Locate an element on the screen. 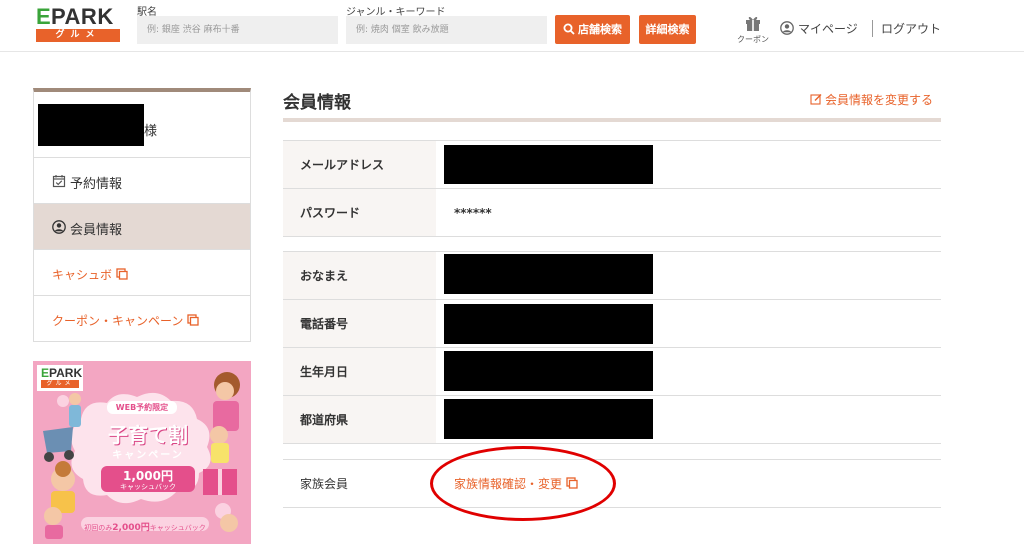  logo-subtitle: グルメ is located at coordinates (78, 35).